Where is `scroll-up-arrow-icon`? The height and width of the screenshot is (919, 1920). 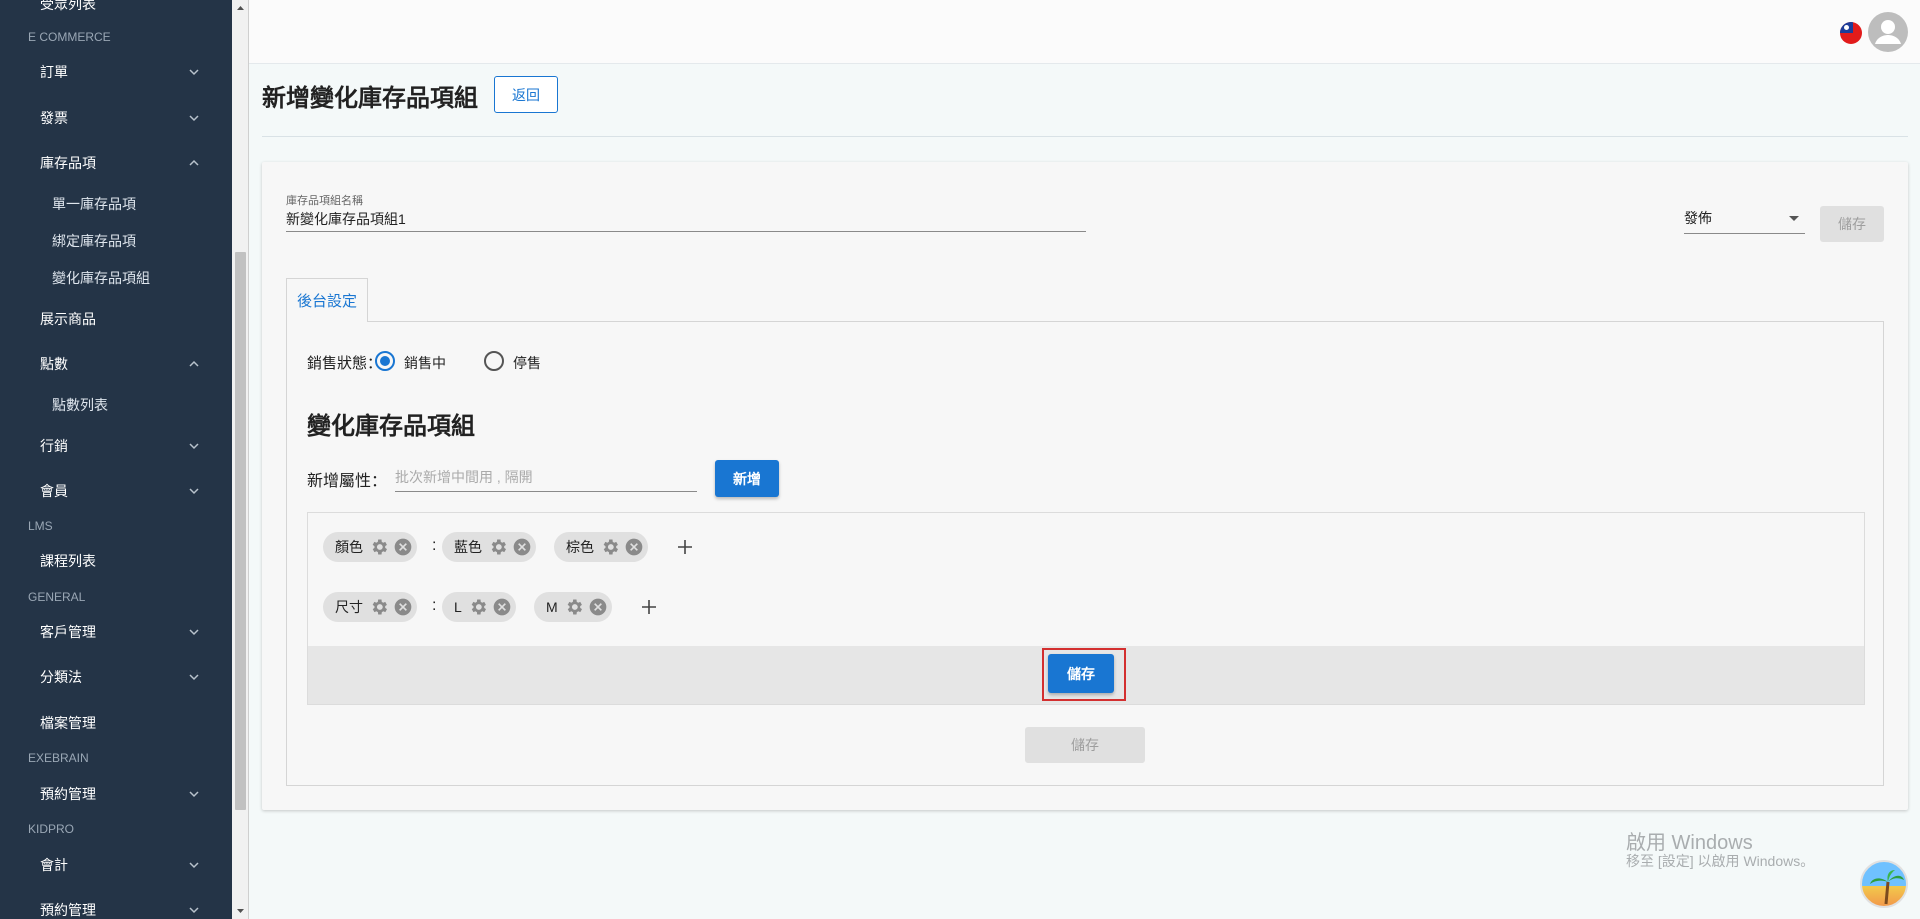
scroll-up-arrow-icon is located at coordinates (240, 8).